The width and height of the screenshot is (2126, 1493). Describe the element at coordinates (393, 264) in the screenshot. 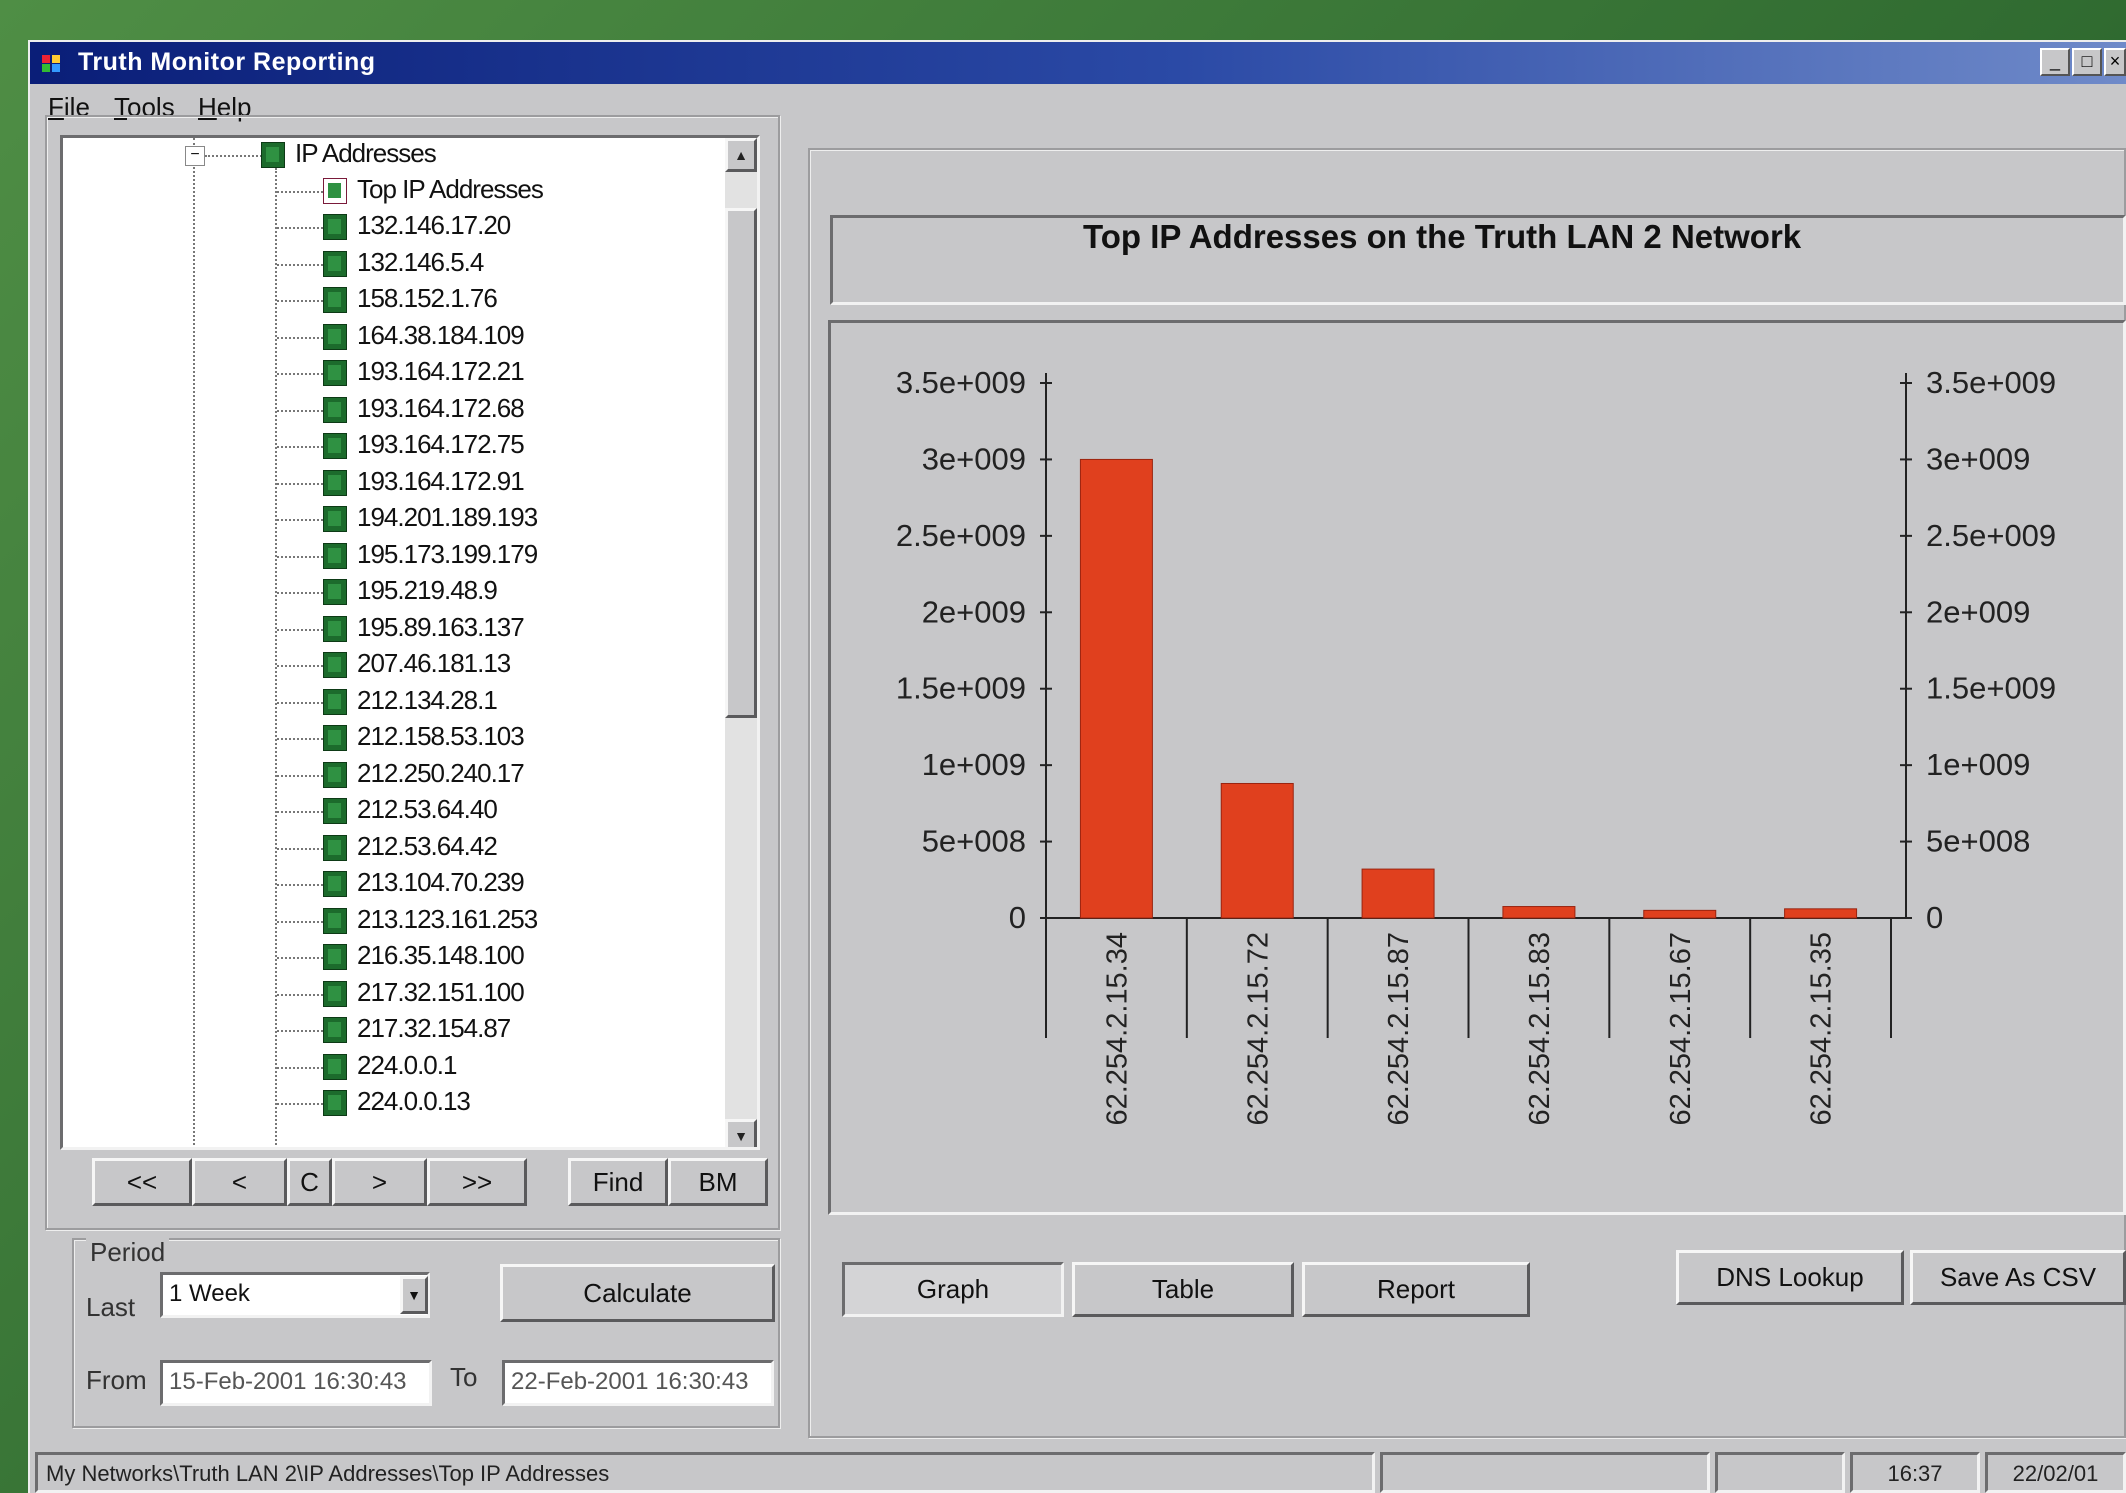

I see `tree-item: 132.146.5.4` at that location.